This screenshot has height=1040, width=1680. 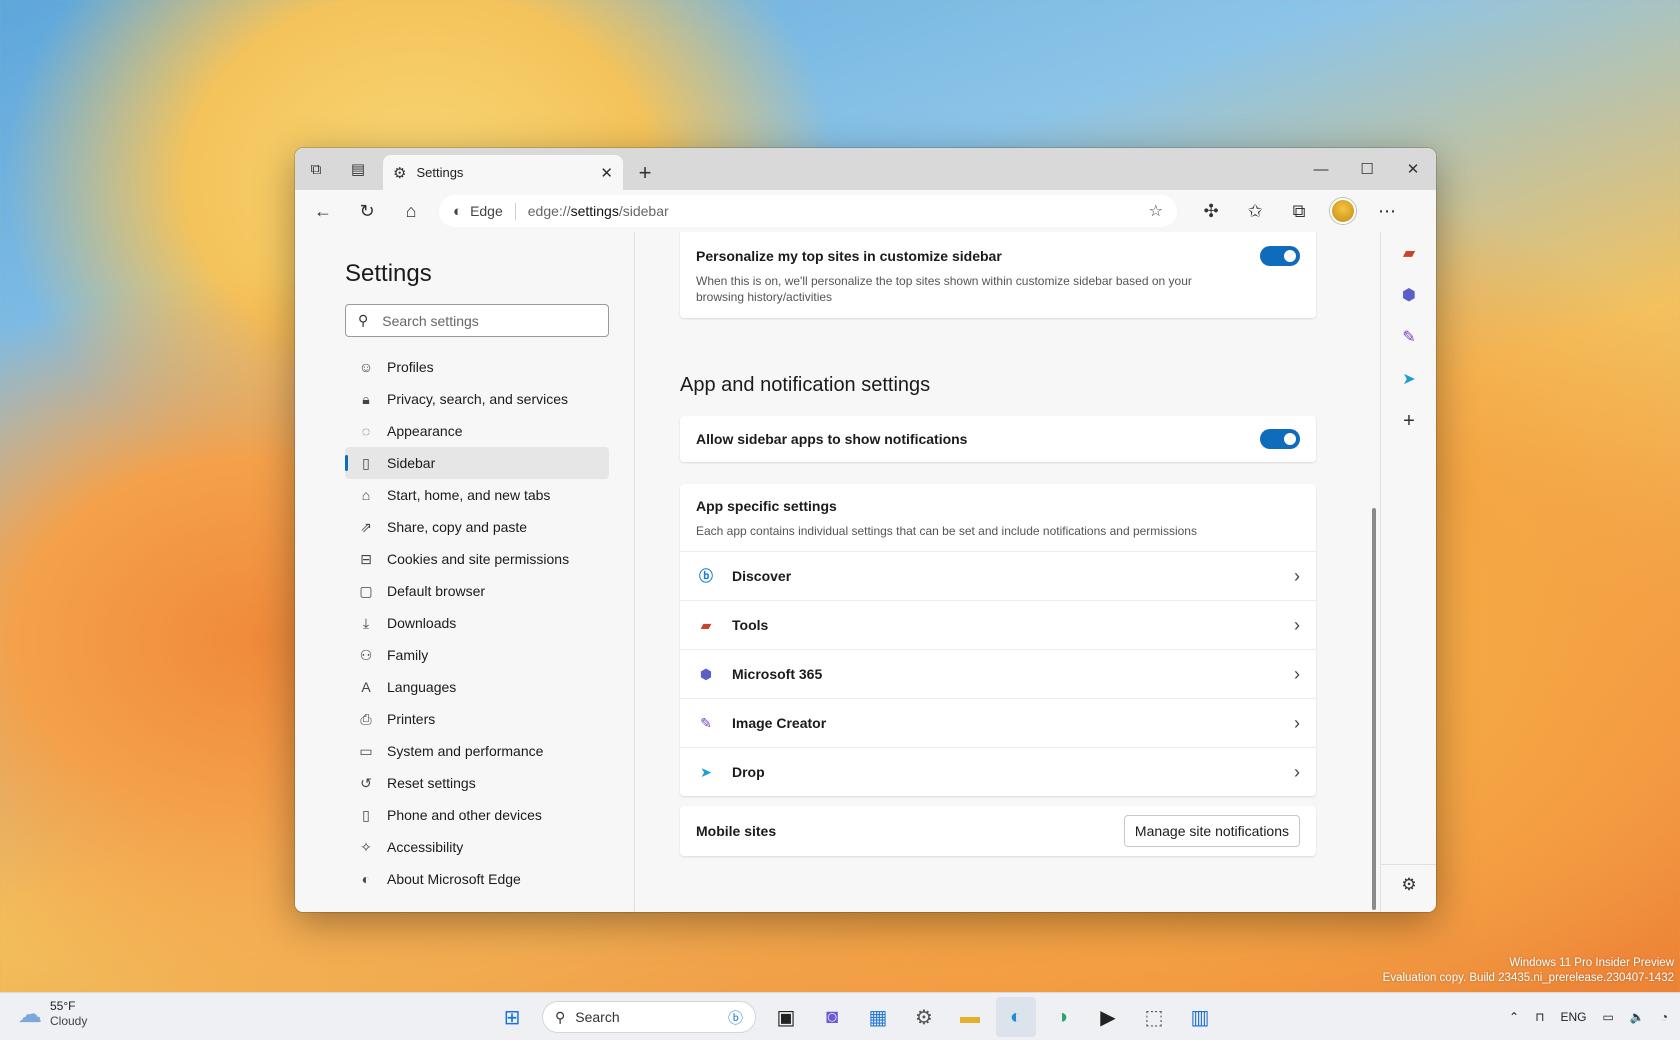 I want to click on weather-widget: ☁ 55°F Cloudy, so click(x=52, y=1014).